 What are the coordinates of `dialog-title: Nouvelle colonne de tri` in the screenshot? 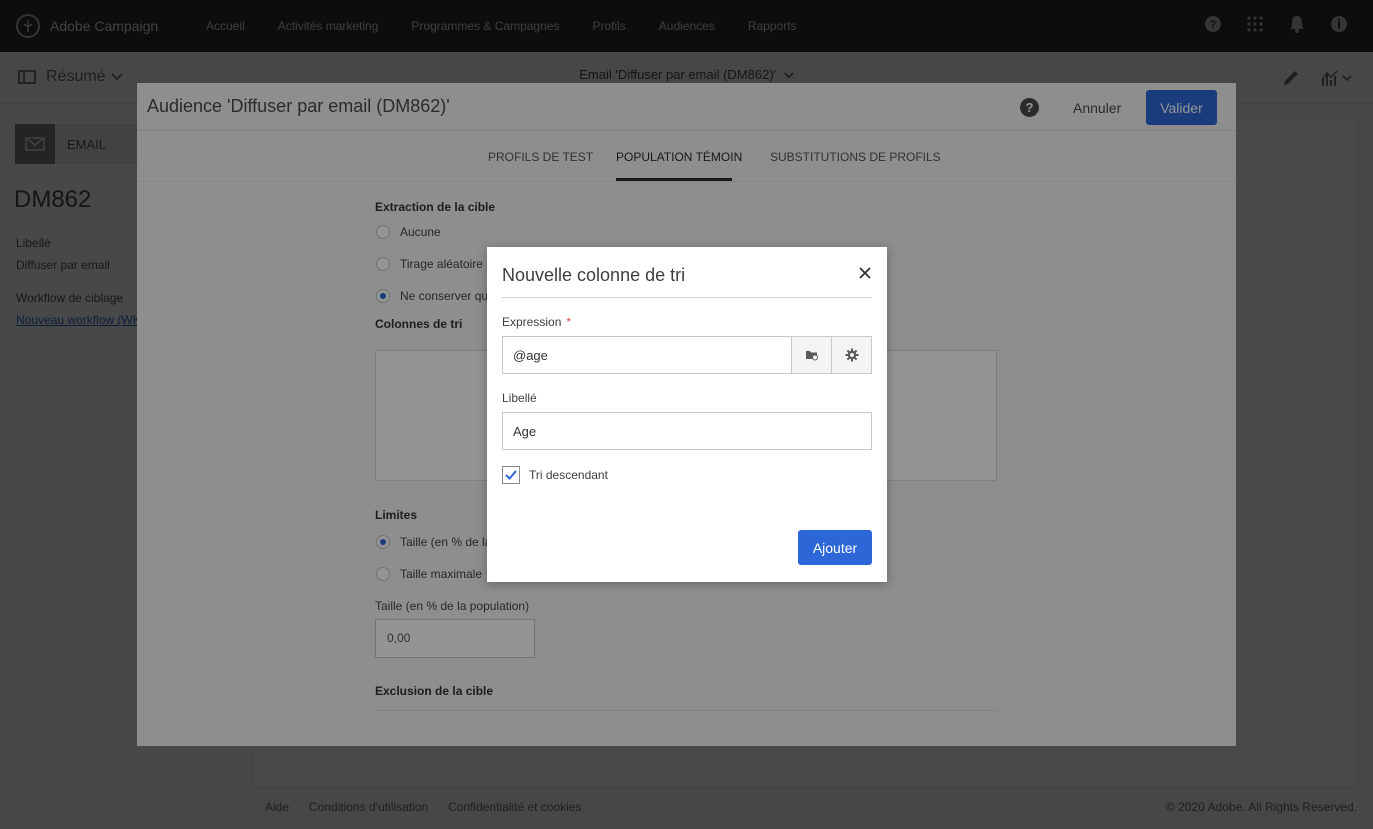 It's located at (594, 275).